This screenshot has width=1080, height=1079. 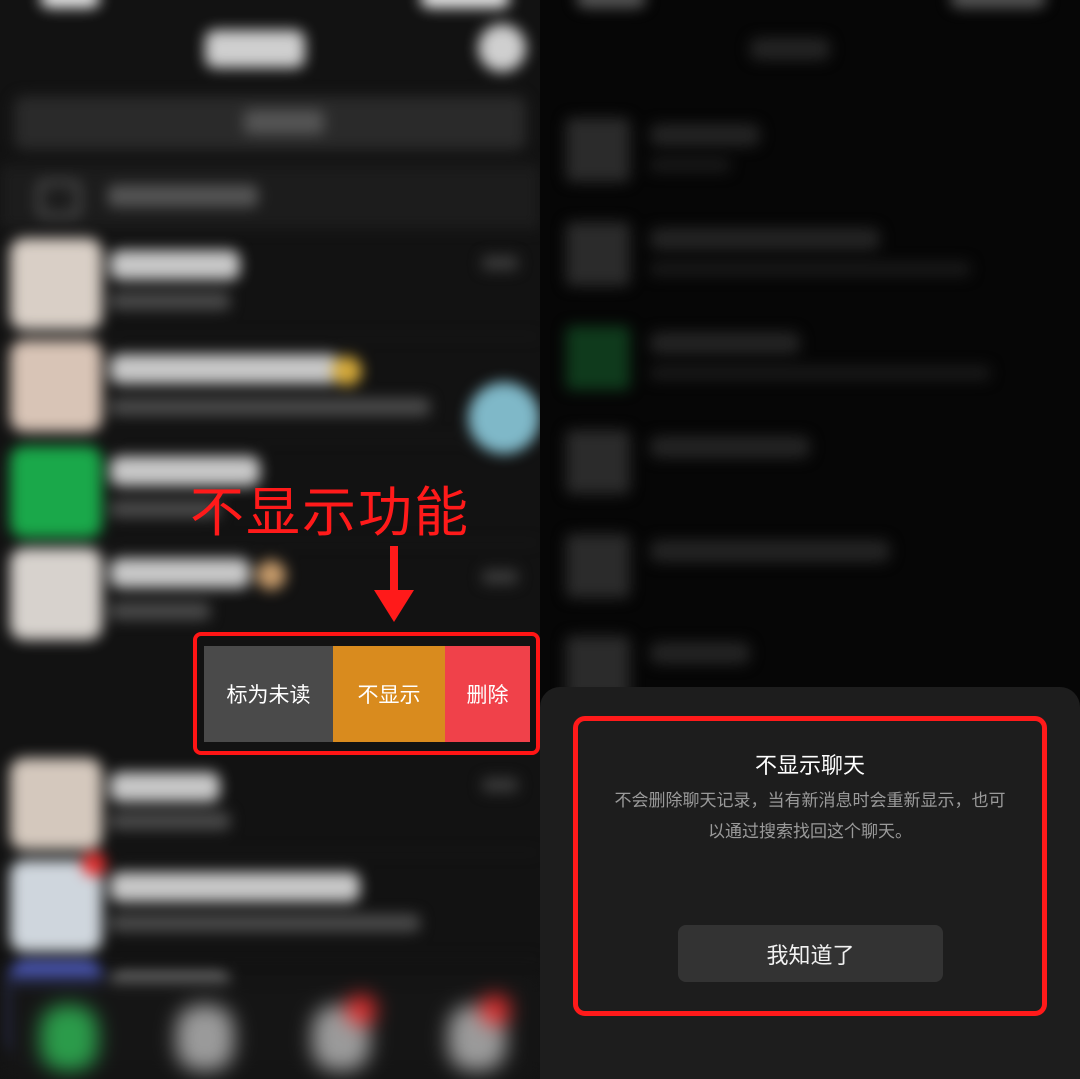 I want to click on search-bar, so click(x=270, y=123).